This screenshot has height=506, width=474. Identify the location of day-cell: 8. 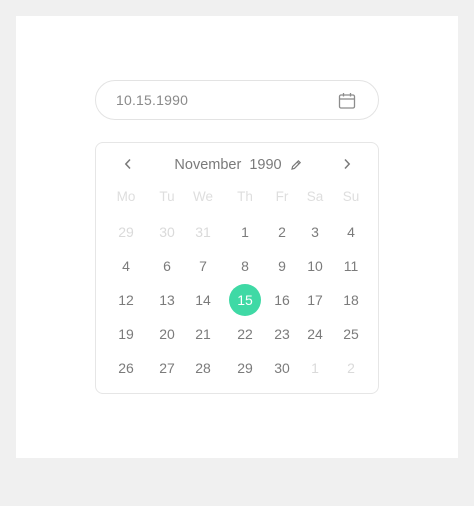
(245, 266).